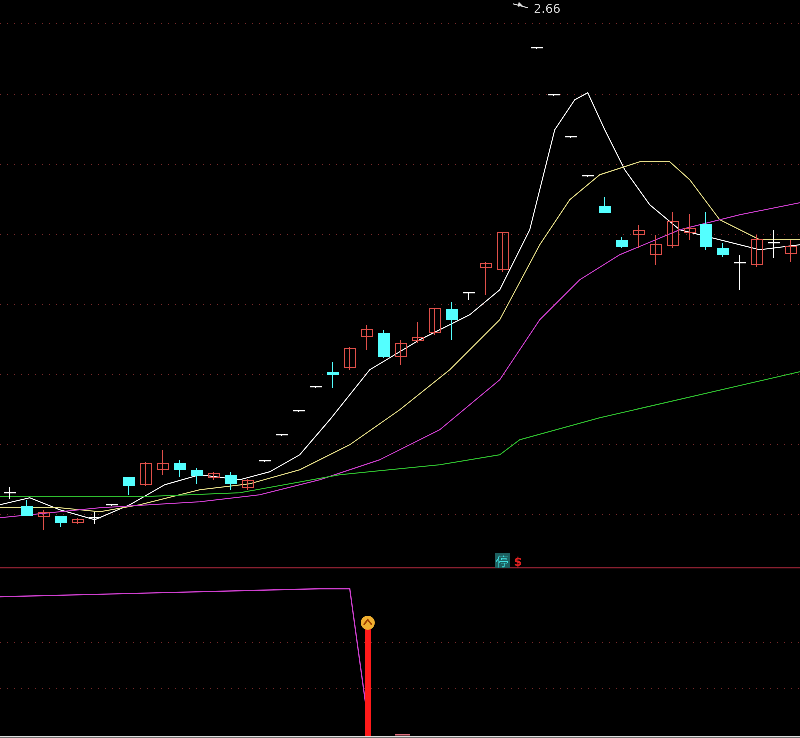 The image size is (800, 738). What do you see at coordinates (368, 623) in the screenshot?
I see `up-chevron-icon` at bounding box center [368, 623].